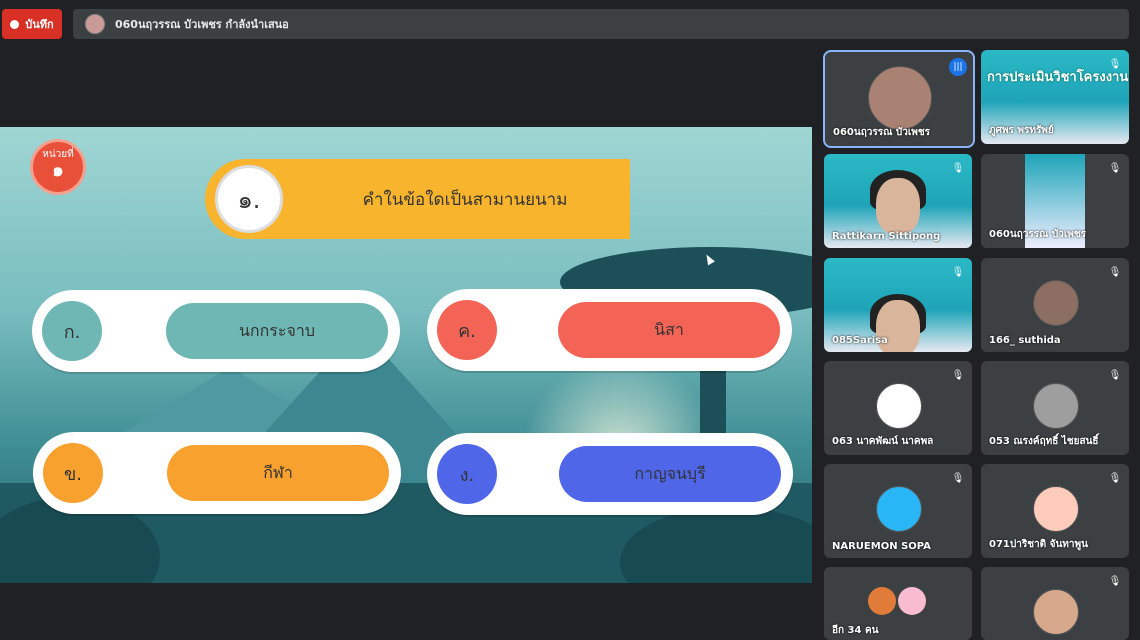 This screenshot has height=640, width=1140. Describe the element at coordinates (1025, 340) in the screenshot. I see `participant-name: 166_ suthida` at that location.